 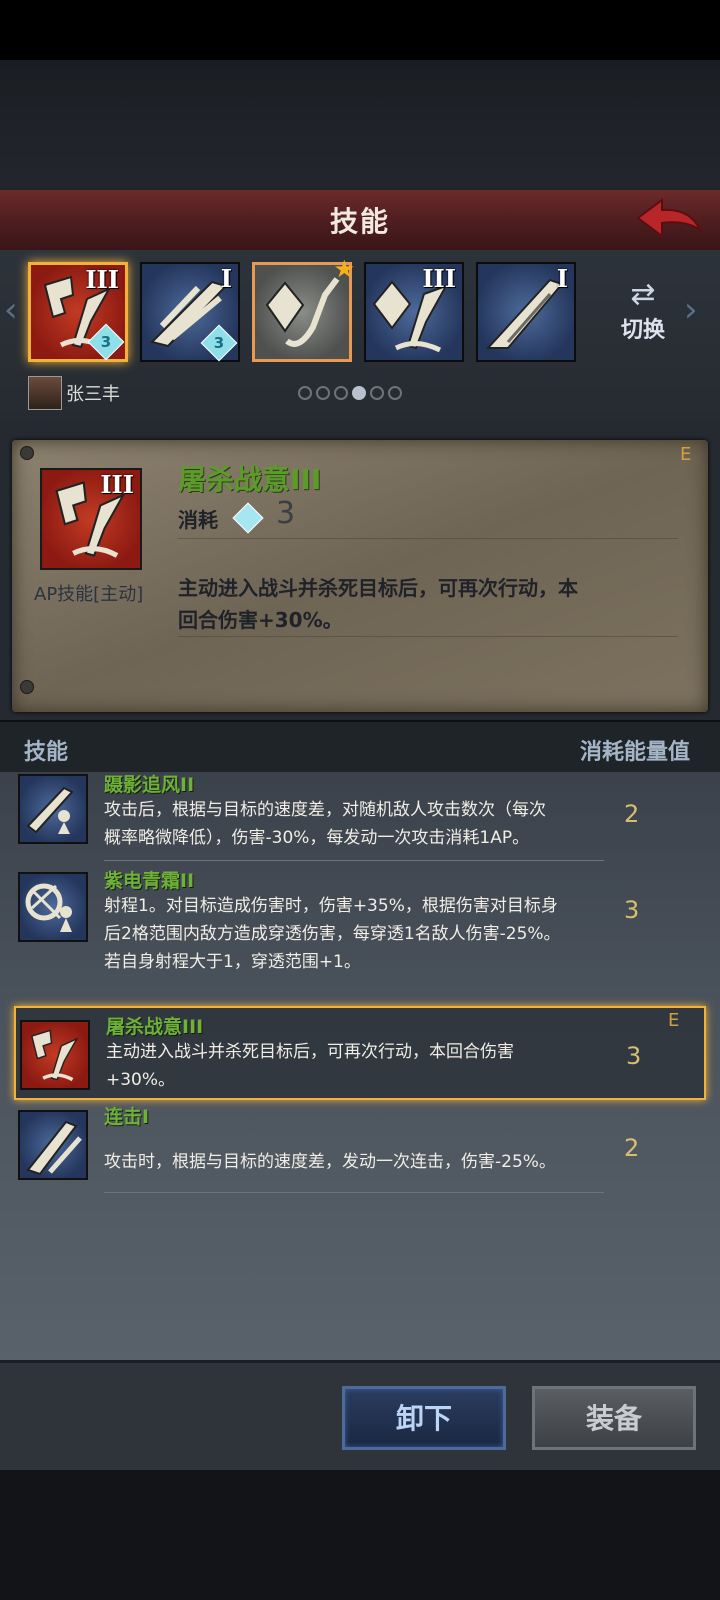 I want to click on chevron-right-icon: ›, so click(x=691, y=310).